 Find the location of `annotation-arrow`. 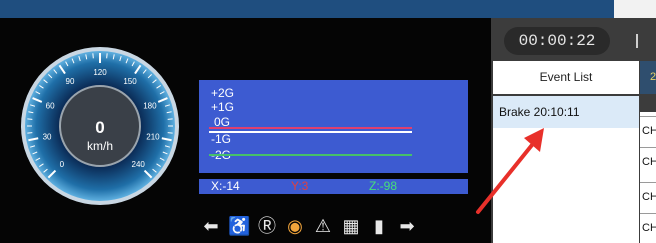

annotation-arrow is located at coordinates (510, 171).